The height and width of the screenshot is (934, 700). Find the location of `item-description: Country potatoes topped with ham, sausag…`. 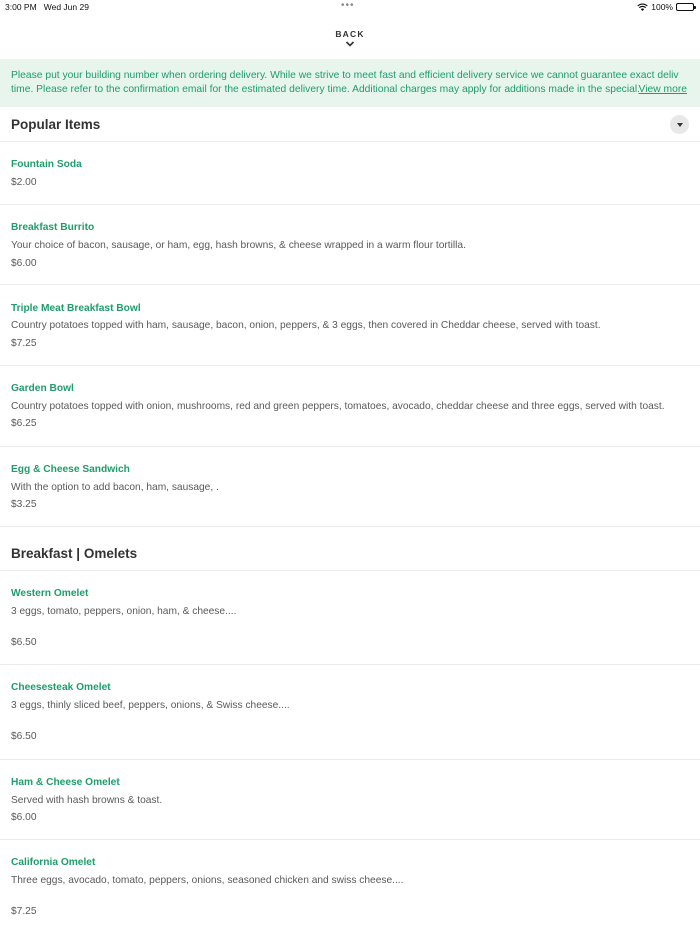

item-description: Country potatoes topped with ham, sausag… is located at coordinates (306, 325).